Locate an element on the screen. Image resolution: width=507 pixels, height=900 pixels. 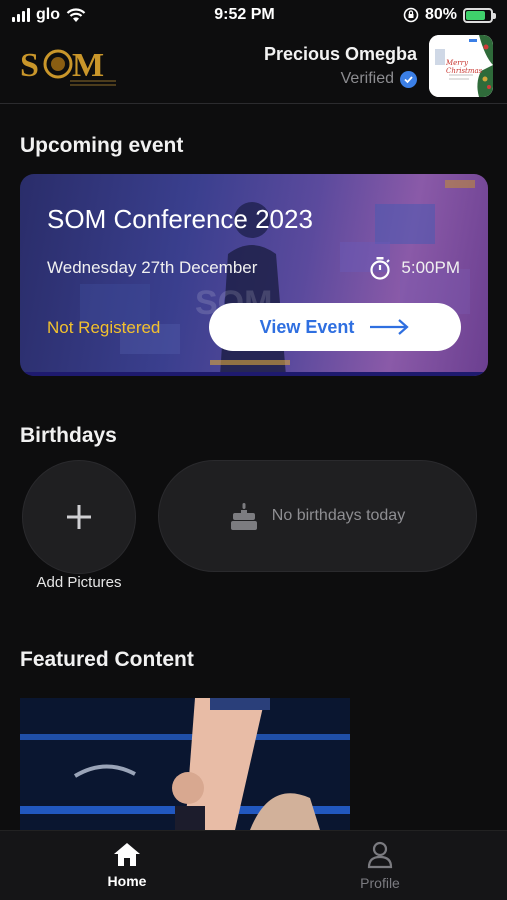
cellular-signal-icon is located at coordinates (21, 15).